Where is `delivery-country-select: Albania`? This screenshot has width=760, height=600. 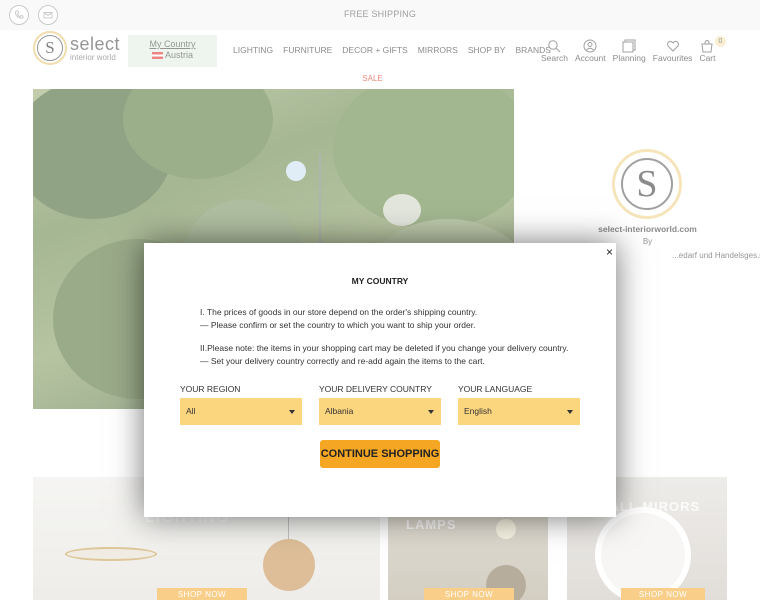
delivery-country-select: Albania is located at coordinates (380, 411).